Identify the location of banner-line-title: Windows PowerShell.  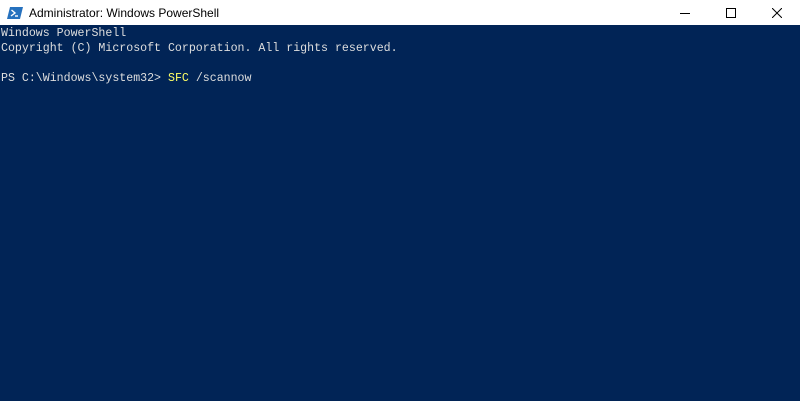
(64, 33).